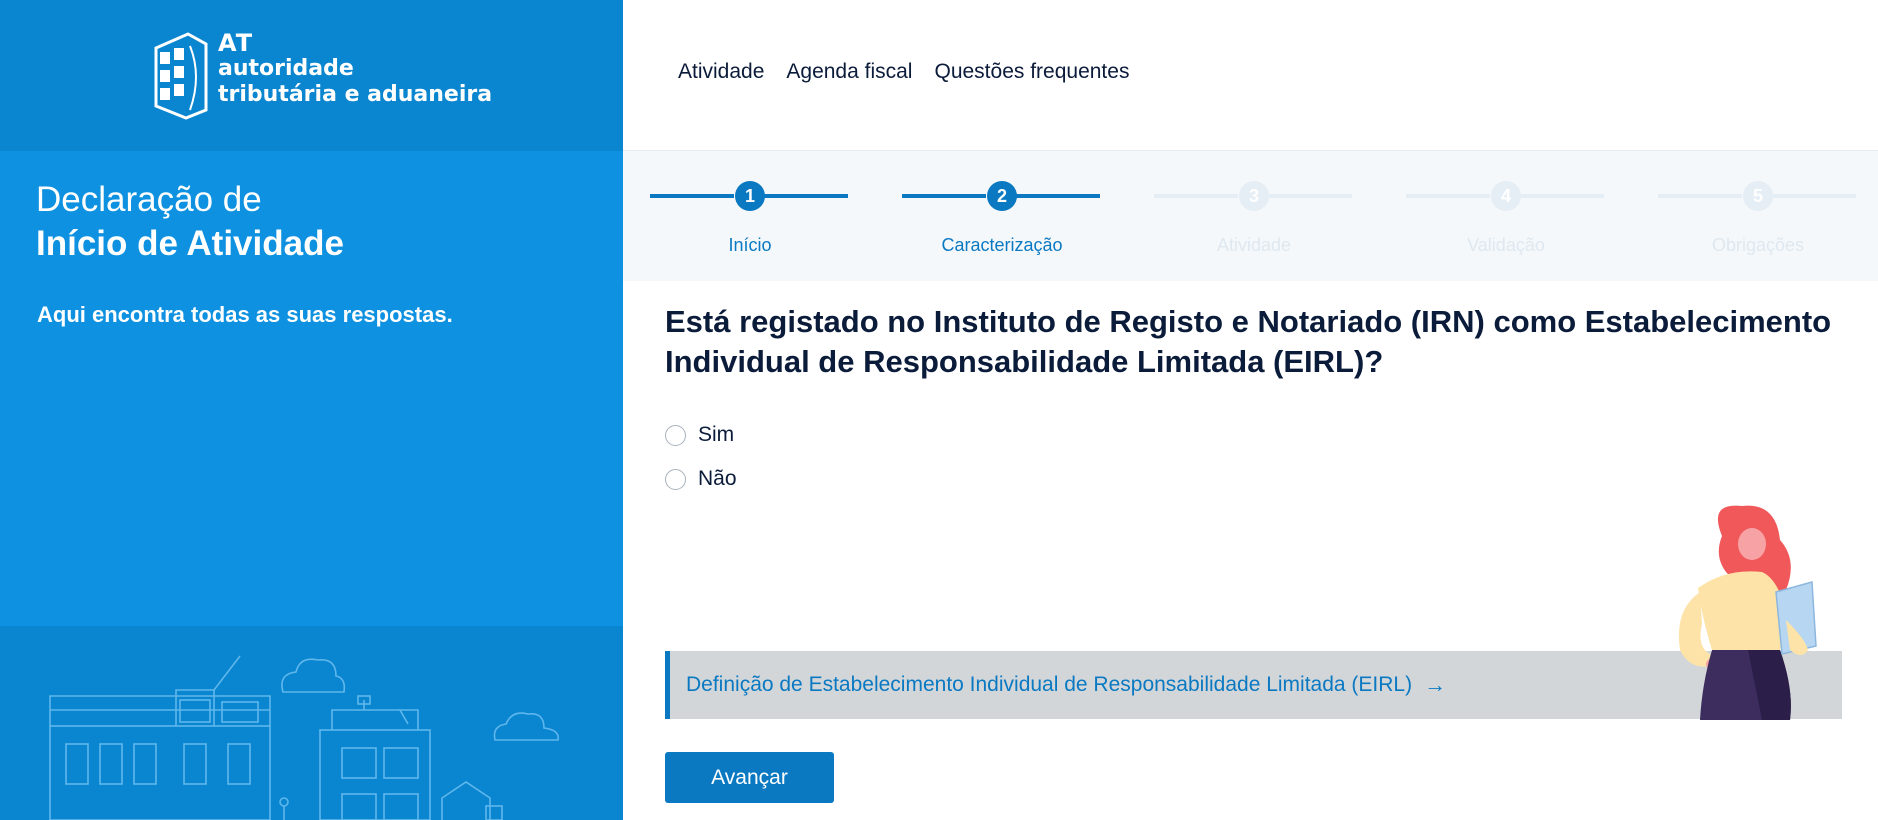 The image size is (1878, 820). I want to click on step-3-number: 3, so click(1254, 196).